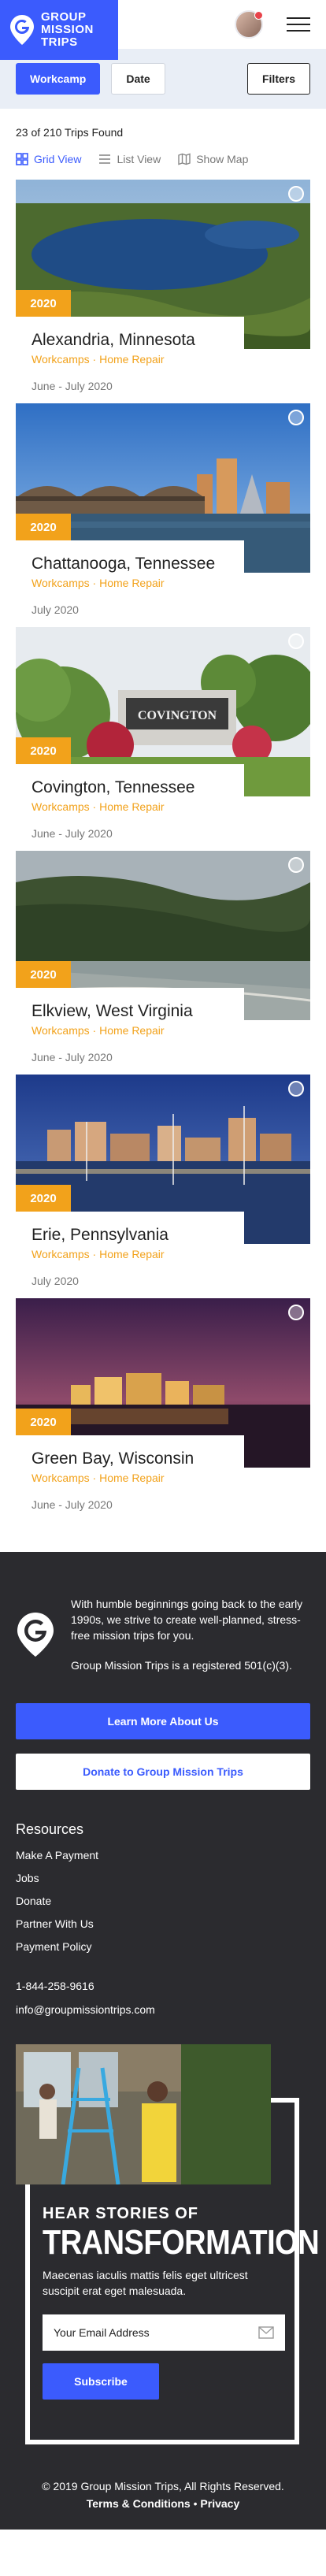 This screenshot has height=2576, width=326. Describe the element at coordinates (278, 79) in the screenshot. I see `filters-button: Filters` at that location.